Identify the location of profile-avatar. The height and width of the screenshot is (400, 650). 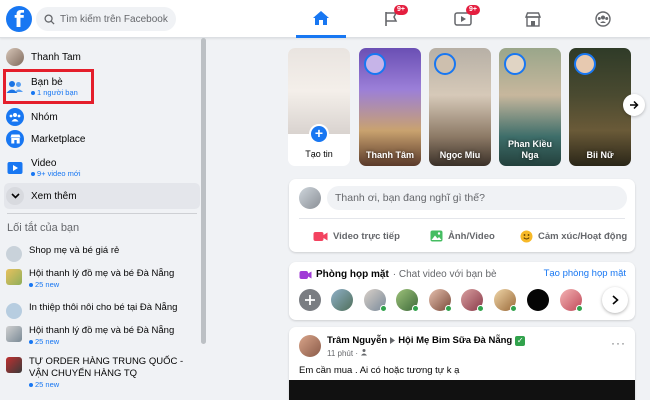
(15, 57).